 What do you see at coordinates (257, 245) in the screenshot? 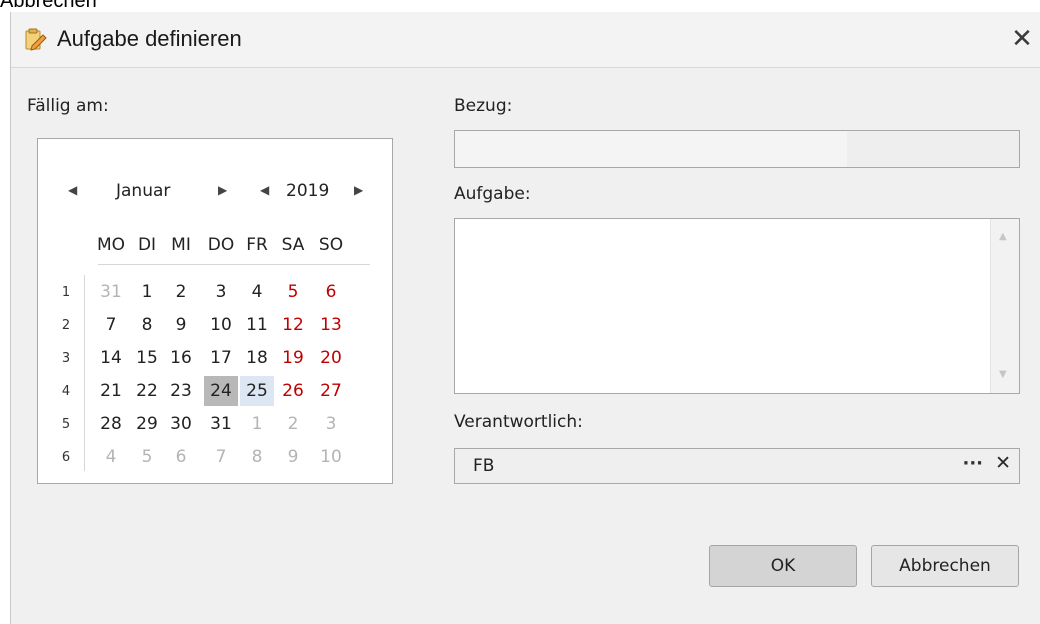
I see `weekday-fr: FR` at bounding box center [257, 245].